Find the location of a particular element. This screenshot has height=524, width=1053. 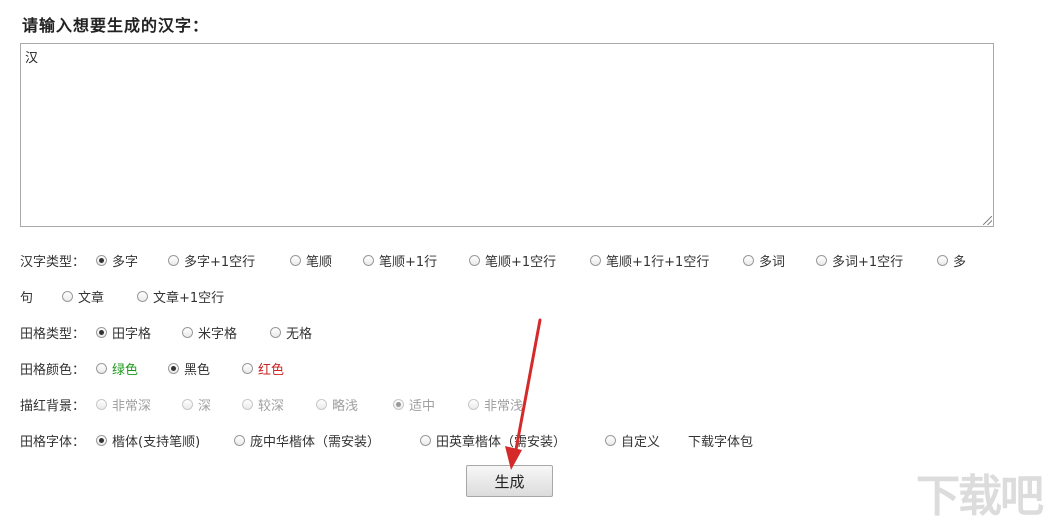

char-type-option-duoju-cont: 句 is located at coordinates (27, 298).